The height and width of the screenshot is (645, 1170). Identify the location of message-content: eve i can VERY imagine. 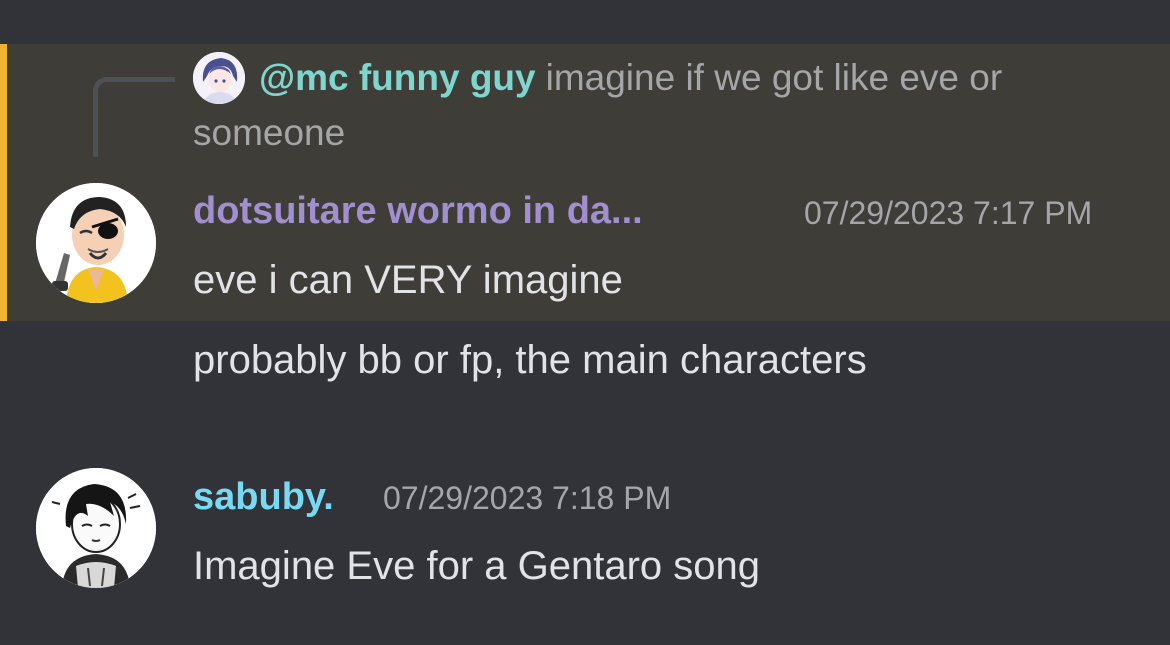
(408, 280).